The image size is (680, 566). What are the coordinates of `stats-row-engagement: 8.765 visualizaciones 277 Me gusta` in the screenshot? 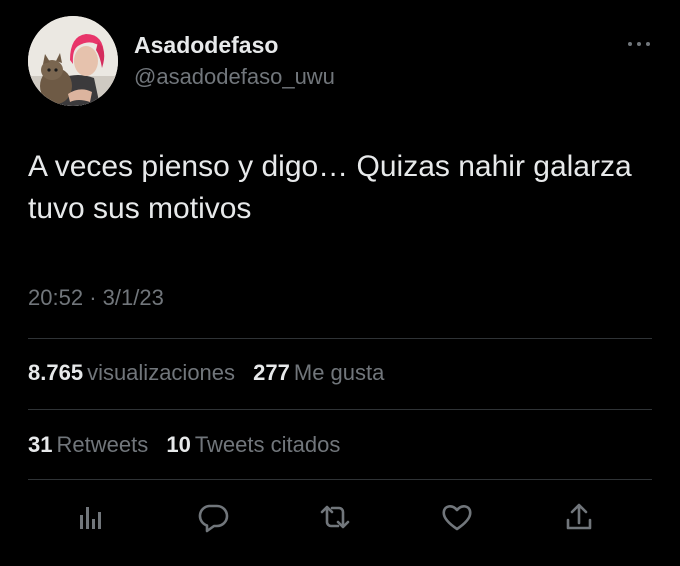 It's located at (212, 373).